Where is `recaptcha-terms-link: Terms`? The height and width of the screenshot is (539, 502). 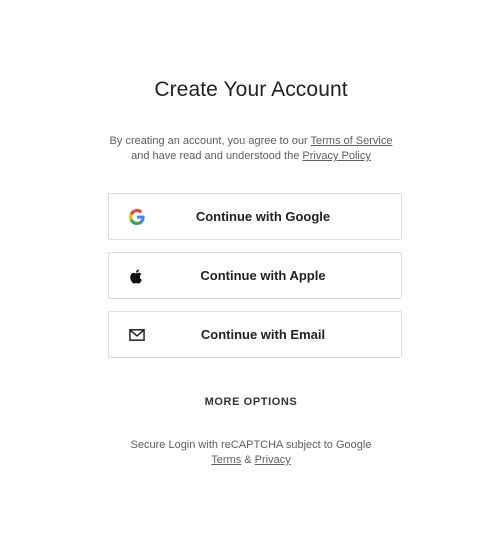
recaptcha-terms-link: Terms is located at coordinates (226, 460).